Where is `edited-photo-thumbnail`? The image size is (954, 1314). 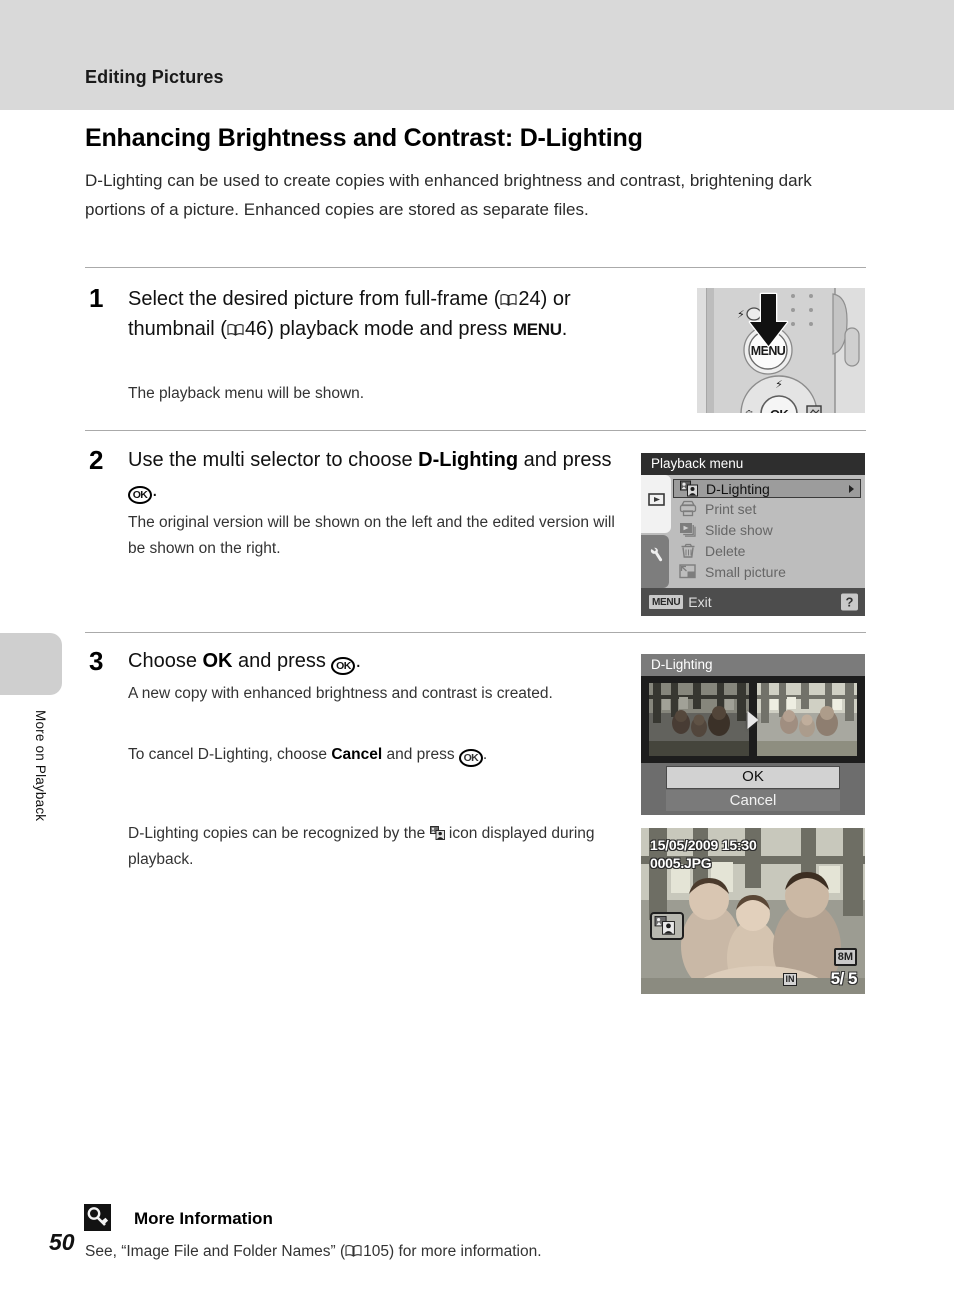 edited-photo-thumbnail is located at coordinates (807, 719).